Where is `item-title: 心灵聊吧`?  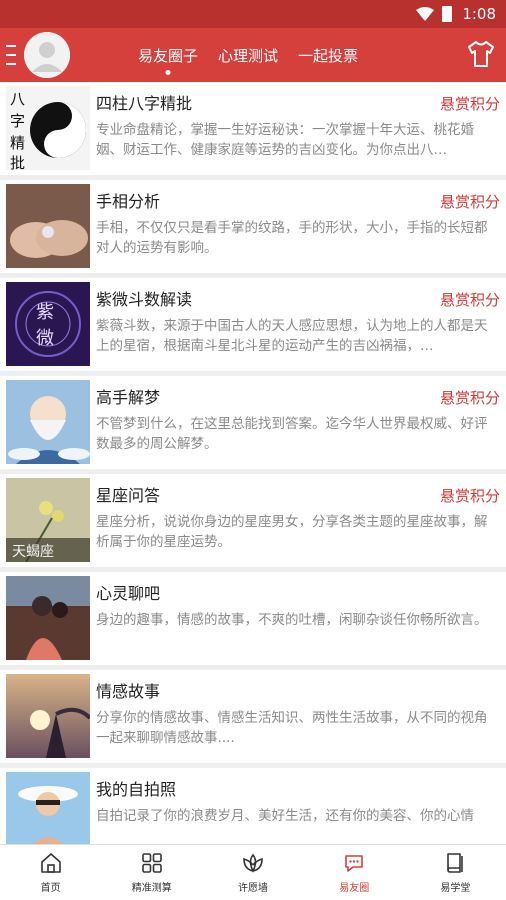 item-title: 心灵聊吧 is located at coordinates (128, 593).